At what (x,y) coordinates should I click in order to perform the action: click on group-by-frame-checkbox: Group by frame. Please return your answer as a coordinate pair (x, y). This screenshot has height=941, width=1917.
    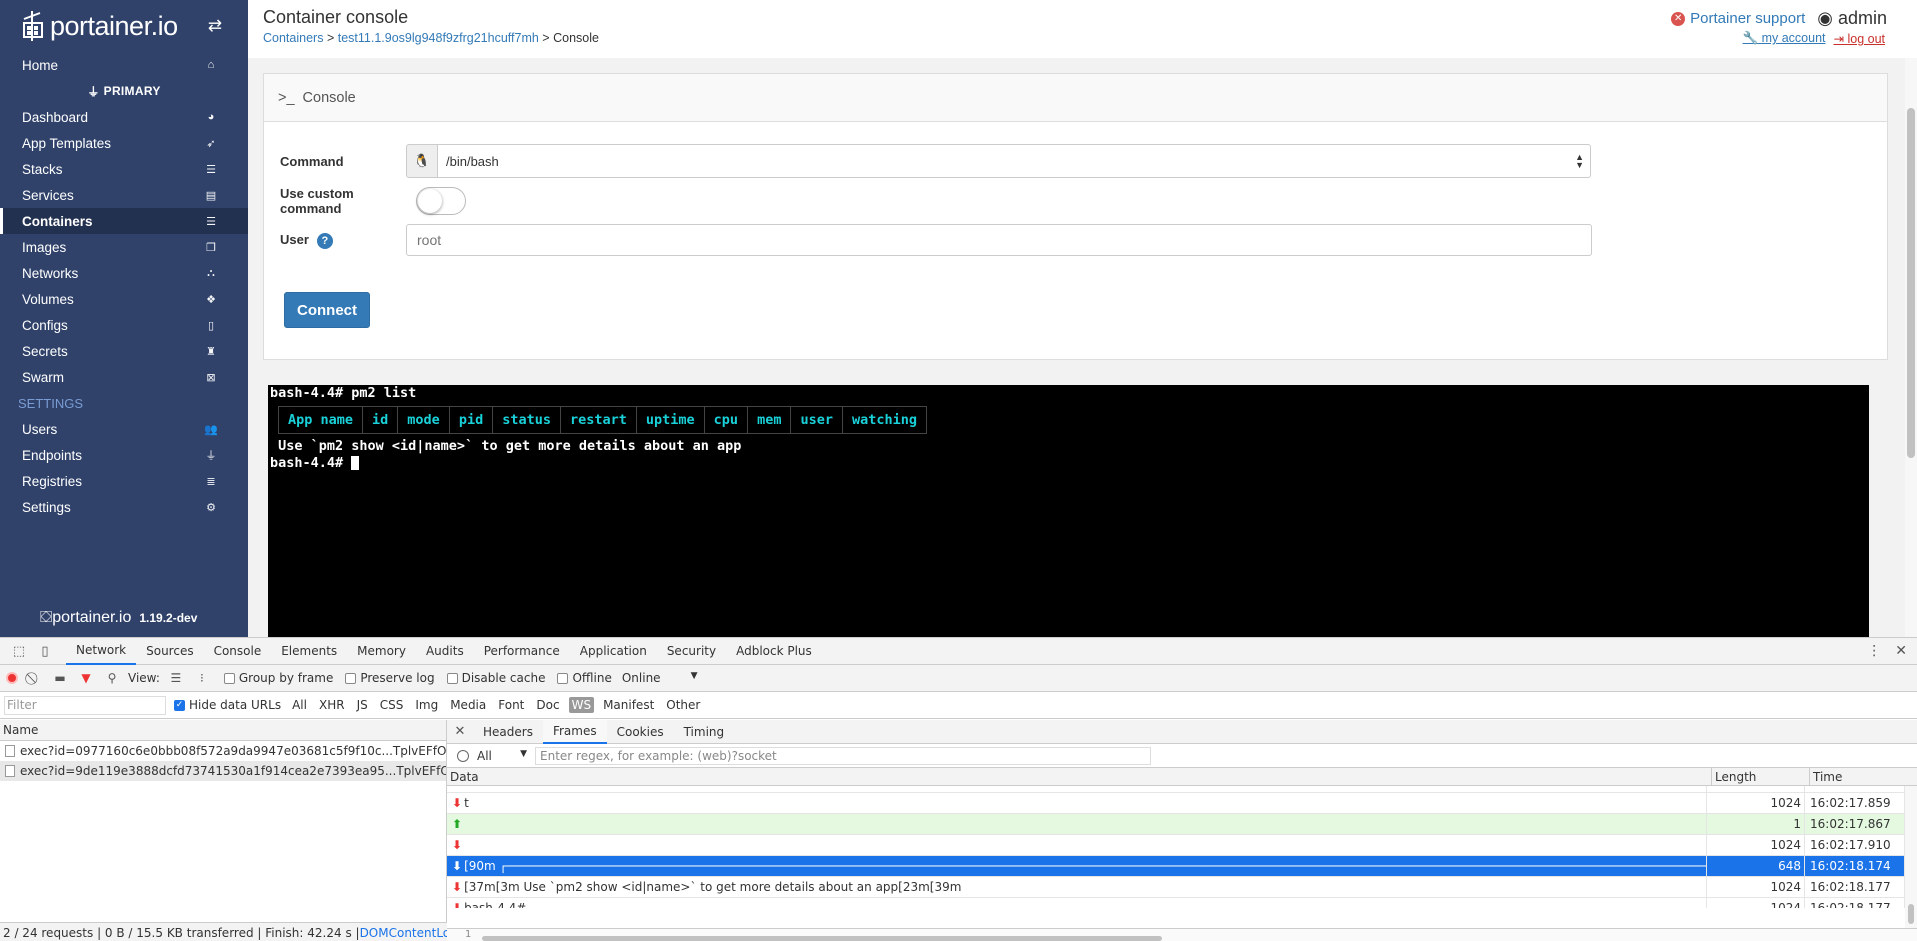
    Looking at the image, I should click on (278, 678).